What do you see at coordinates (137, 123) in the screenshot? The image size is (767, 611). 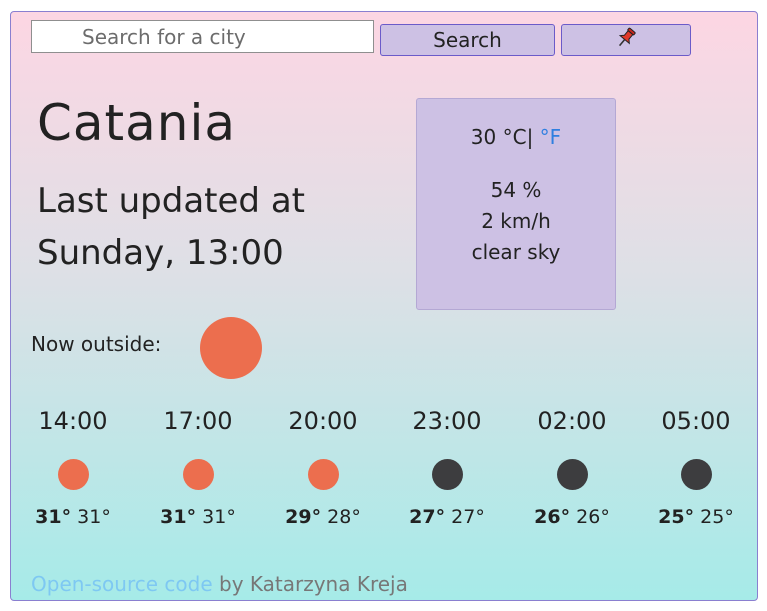 I see `city-name: Catania` at bounding box center [137, 123].